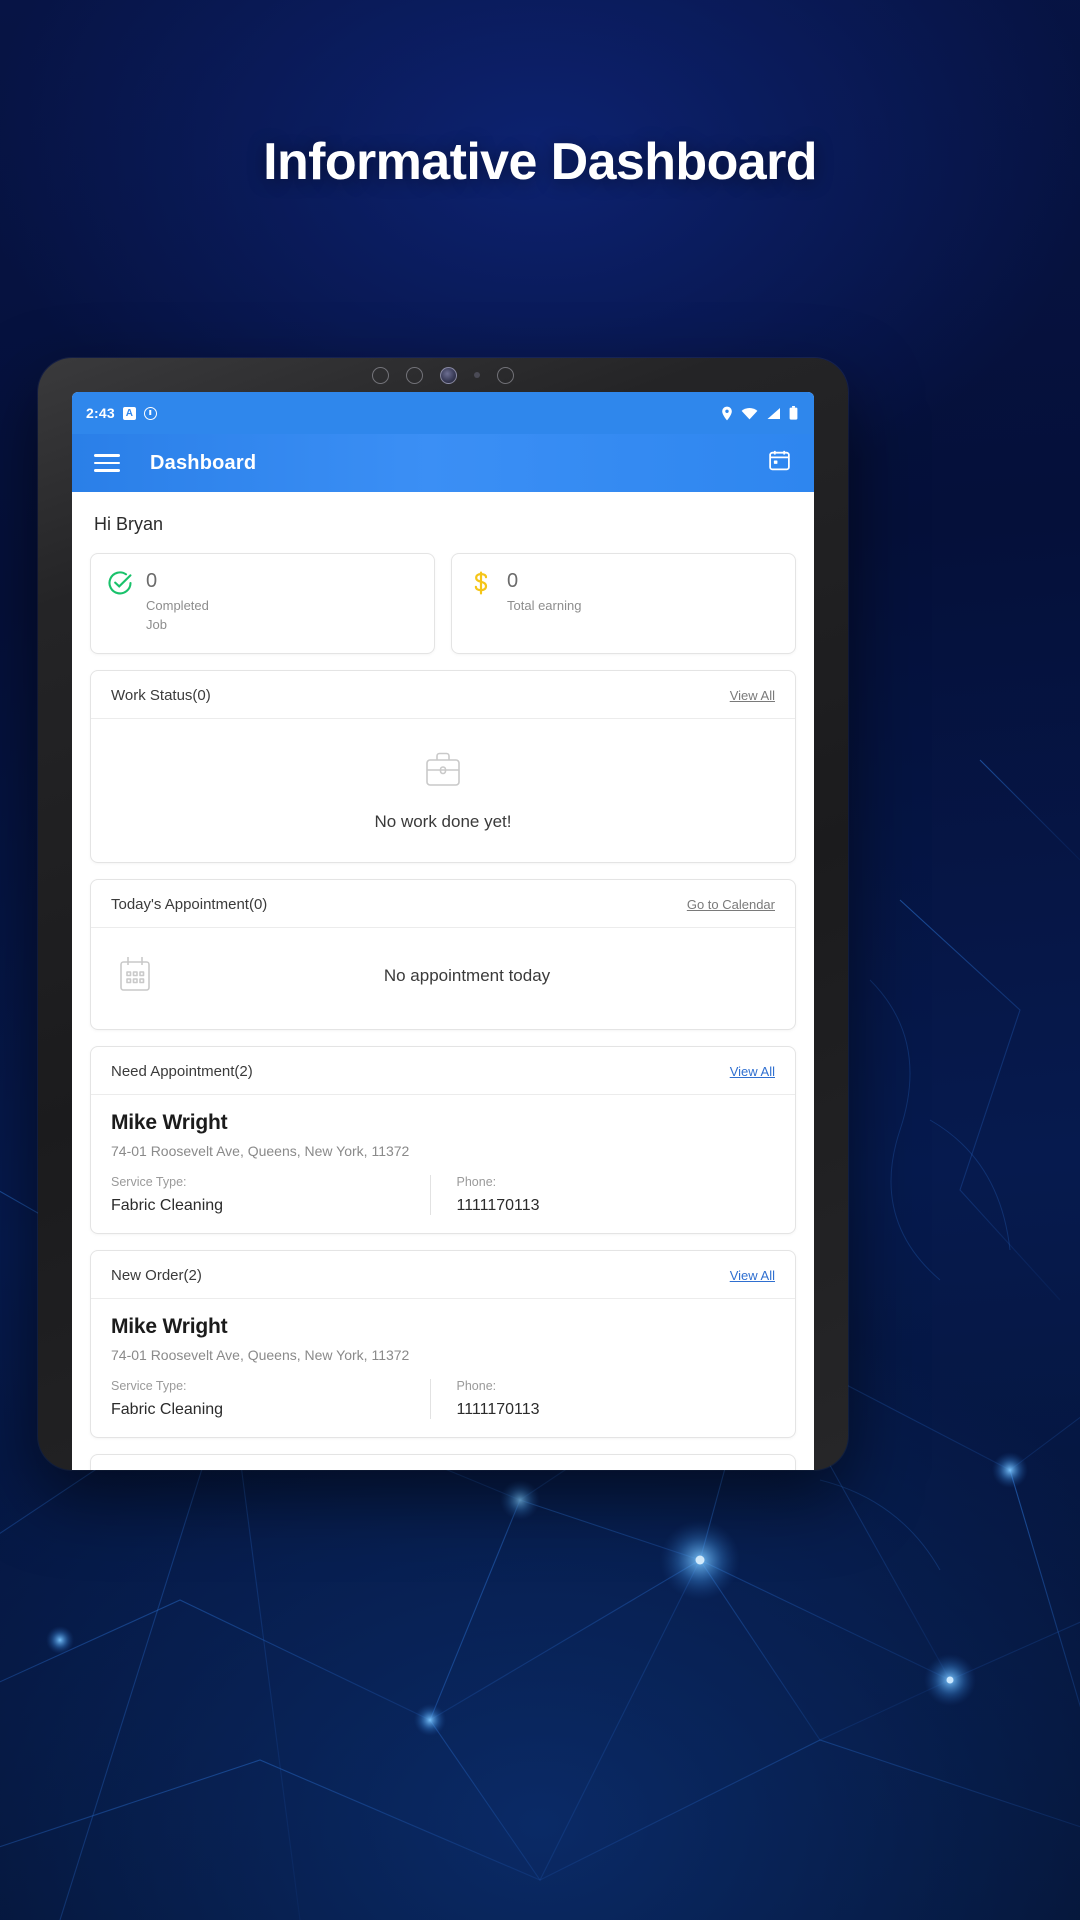  What do you see at coordinates (100, 413) in the screenshot?
I see `status-bar-clock: 2:43` at bounding box center [100, 413].